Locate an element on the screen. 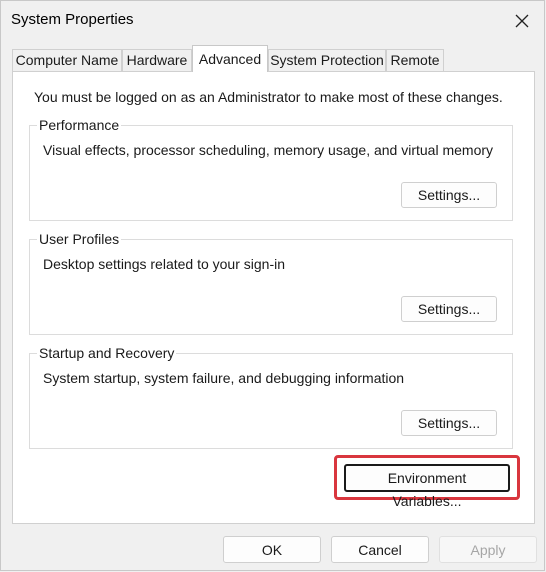  tab-advanced: Advanced is located at coordinates (230, 58).